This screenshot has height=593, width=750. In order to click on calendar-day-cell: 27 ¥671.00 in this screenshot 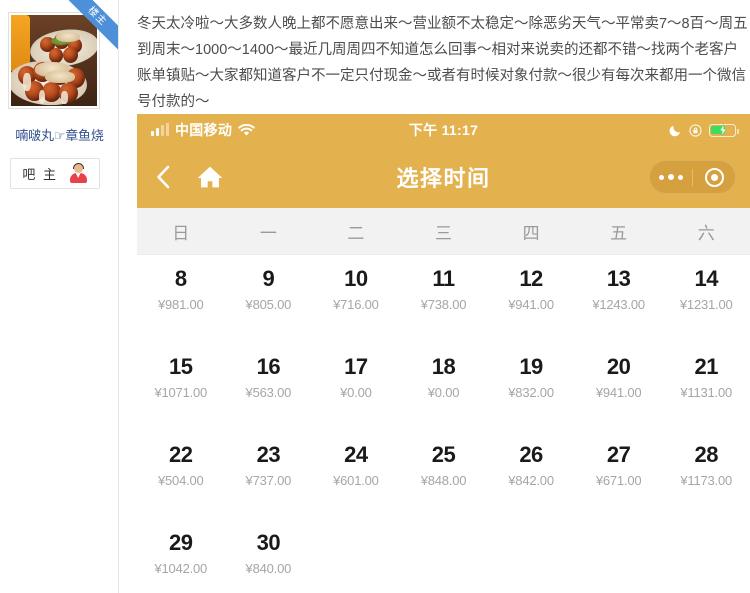, I will do `click(619, 475)`.